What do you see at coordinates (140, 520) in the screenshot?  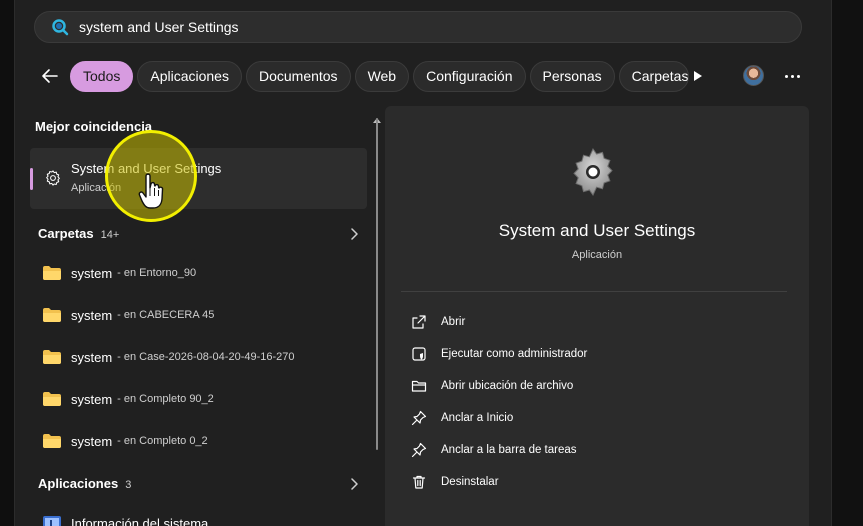 I see `app-name: Información del sistema` at bounding box center [140, 520].